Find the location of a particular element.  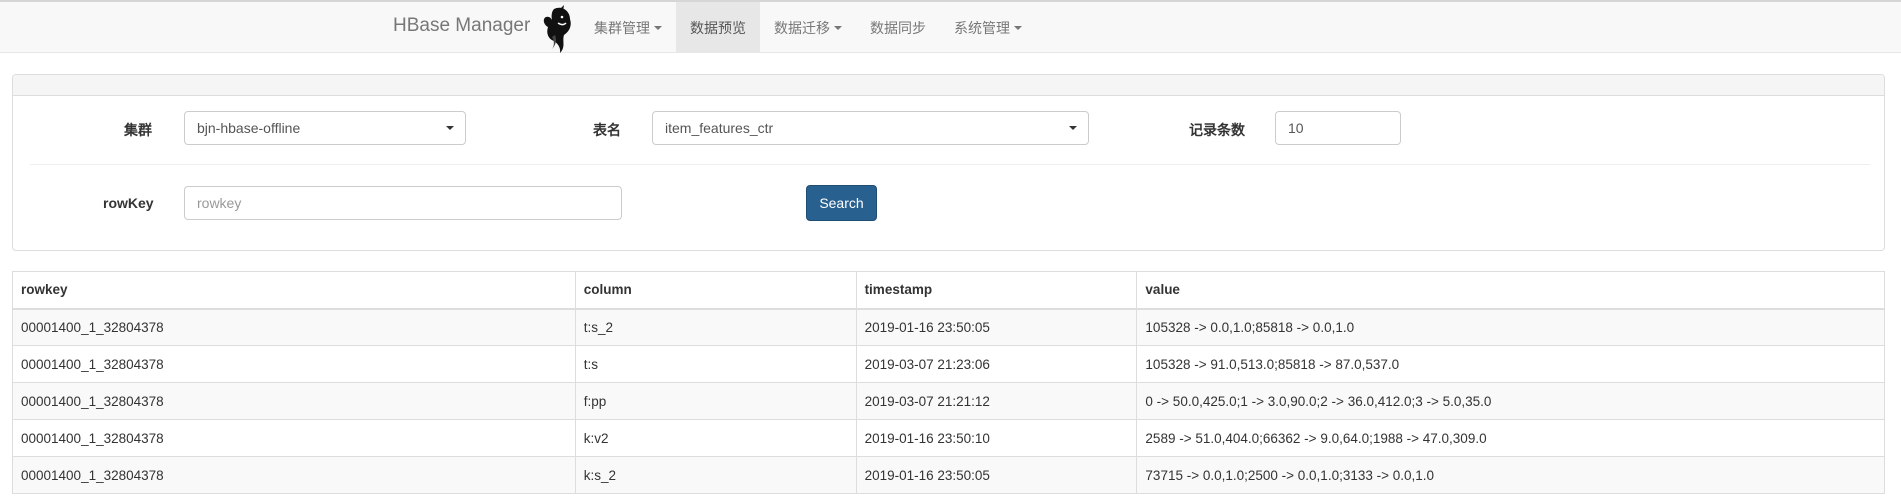

top-navbar: HBase Manager 集群管理 数据预览 数据迁移 数据同步 系统管理 is located at coordinates (950, 27).